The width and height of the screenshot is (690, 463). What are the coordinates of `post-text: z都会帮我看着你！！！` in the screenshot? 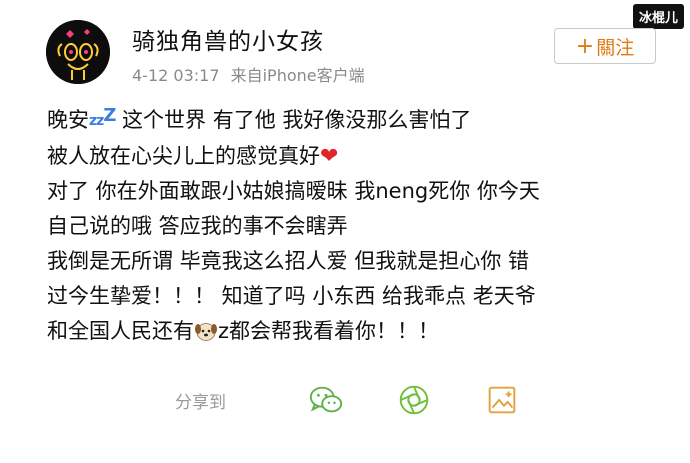 It's located at (329, 331).